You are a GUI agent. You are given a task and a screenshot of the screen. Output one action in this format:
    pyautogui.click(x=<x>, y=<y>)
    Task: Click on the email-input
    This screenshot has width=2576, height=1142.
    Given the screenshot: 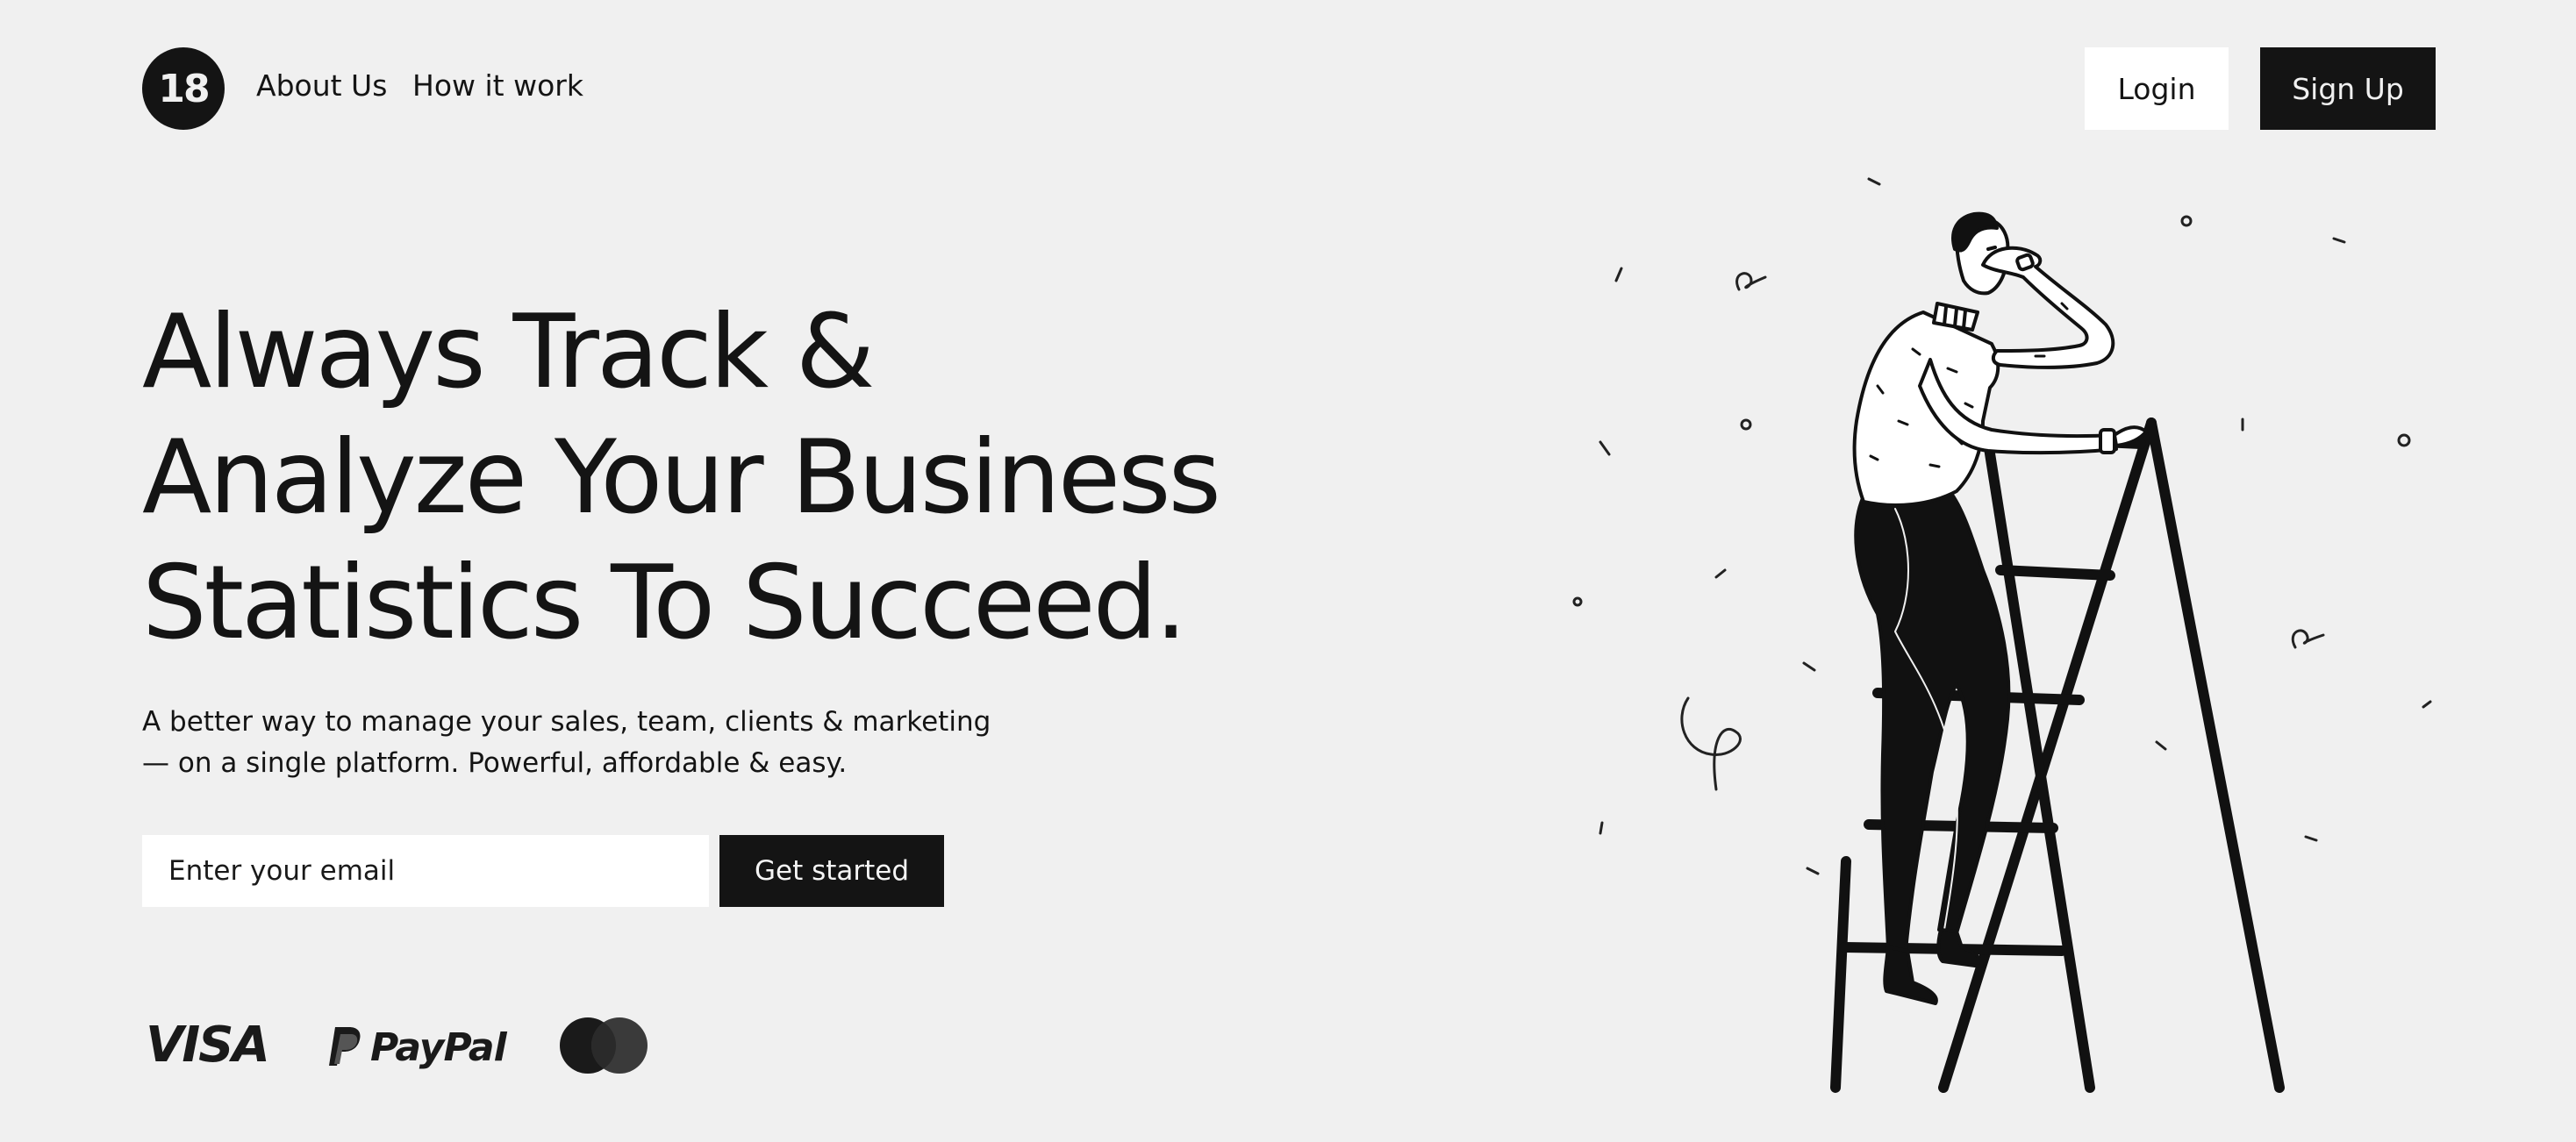 What is the action you would take?
    pyautogui.click(x=425, y=871)
    